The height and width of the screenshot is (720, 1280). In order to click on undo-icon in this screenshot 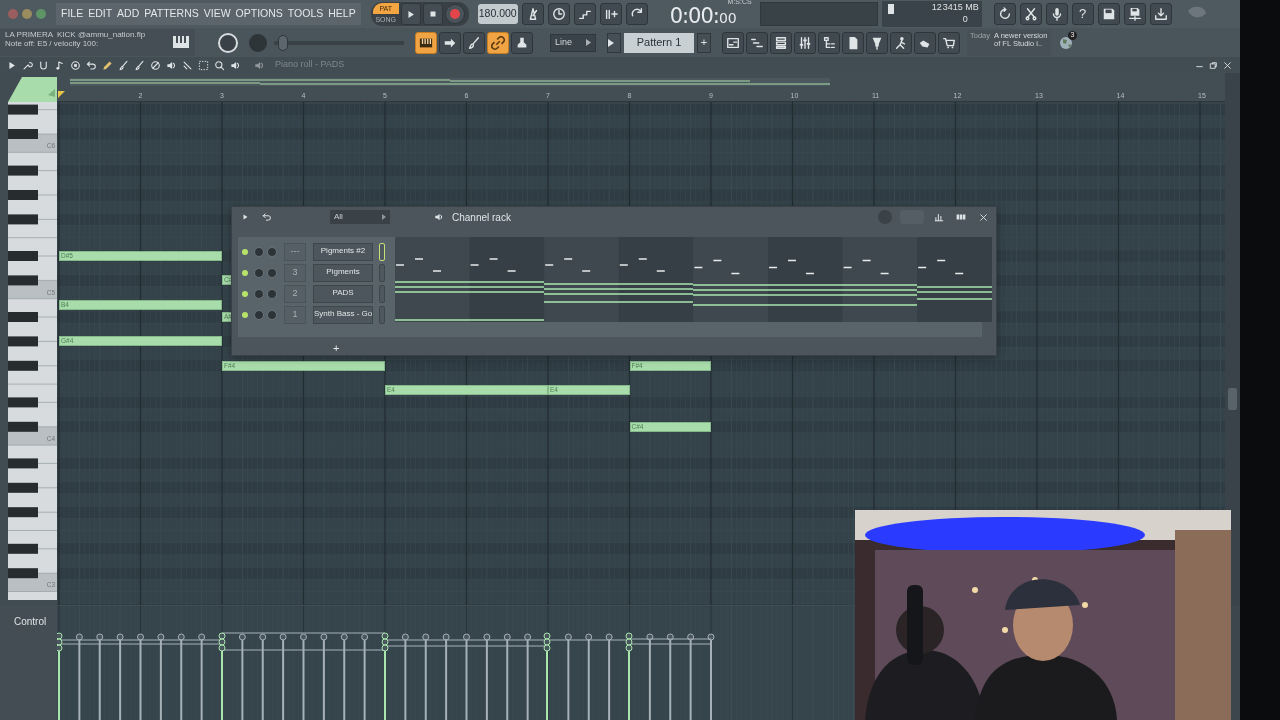, I will do `click(267, 217)`.